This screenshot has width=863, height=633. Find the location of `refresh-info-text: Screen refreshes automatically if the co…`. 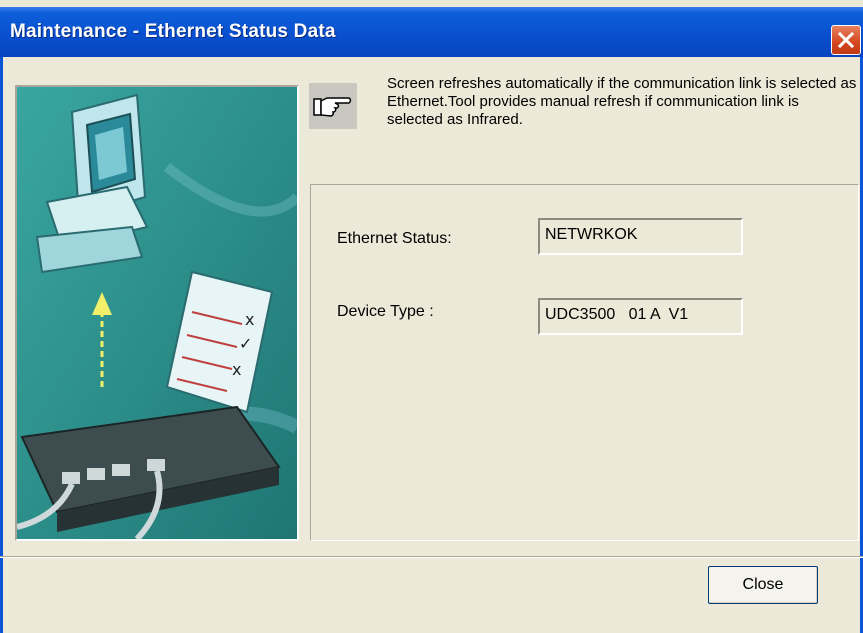

refresh-info-text: Screen refreshes automatically if the co… is located at coordinates (622, 101).